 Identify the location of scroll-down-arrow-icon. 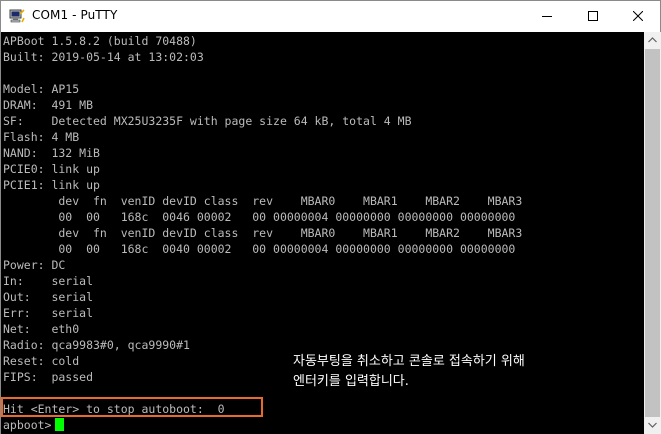
(652, 425).